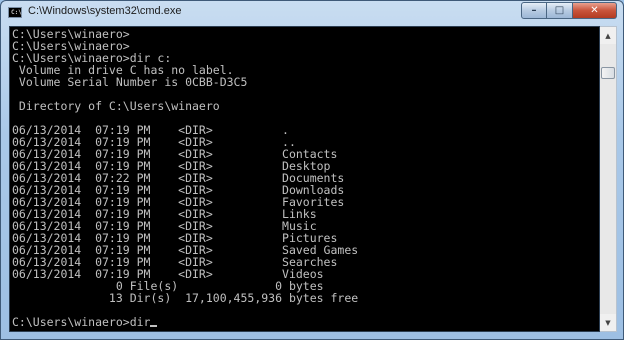 This screenshot has height=340, width=624. I want to click on scroll-up-button: ▲, so click(608, 35).